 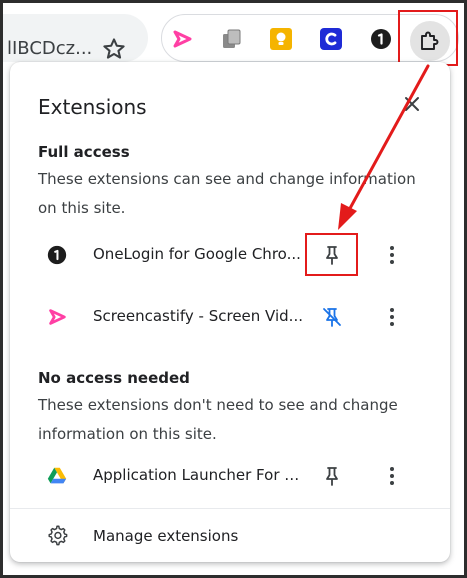 What do you see at coordinates (58, 535) in the screenshot?
I see `gear-icon` at bounding box center [58, 535].